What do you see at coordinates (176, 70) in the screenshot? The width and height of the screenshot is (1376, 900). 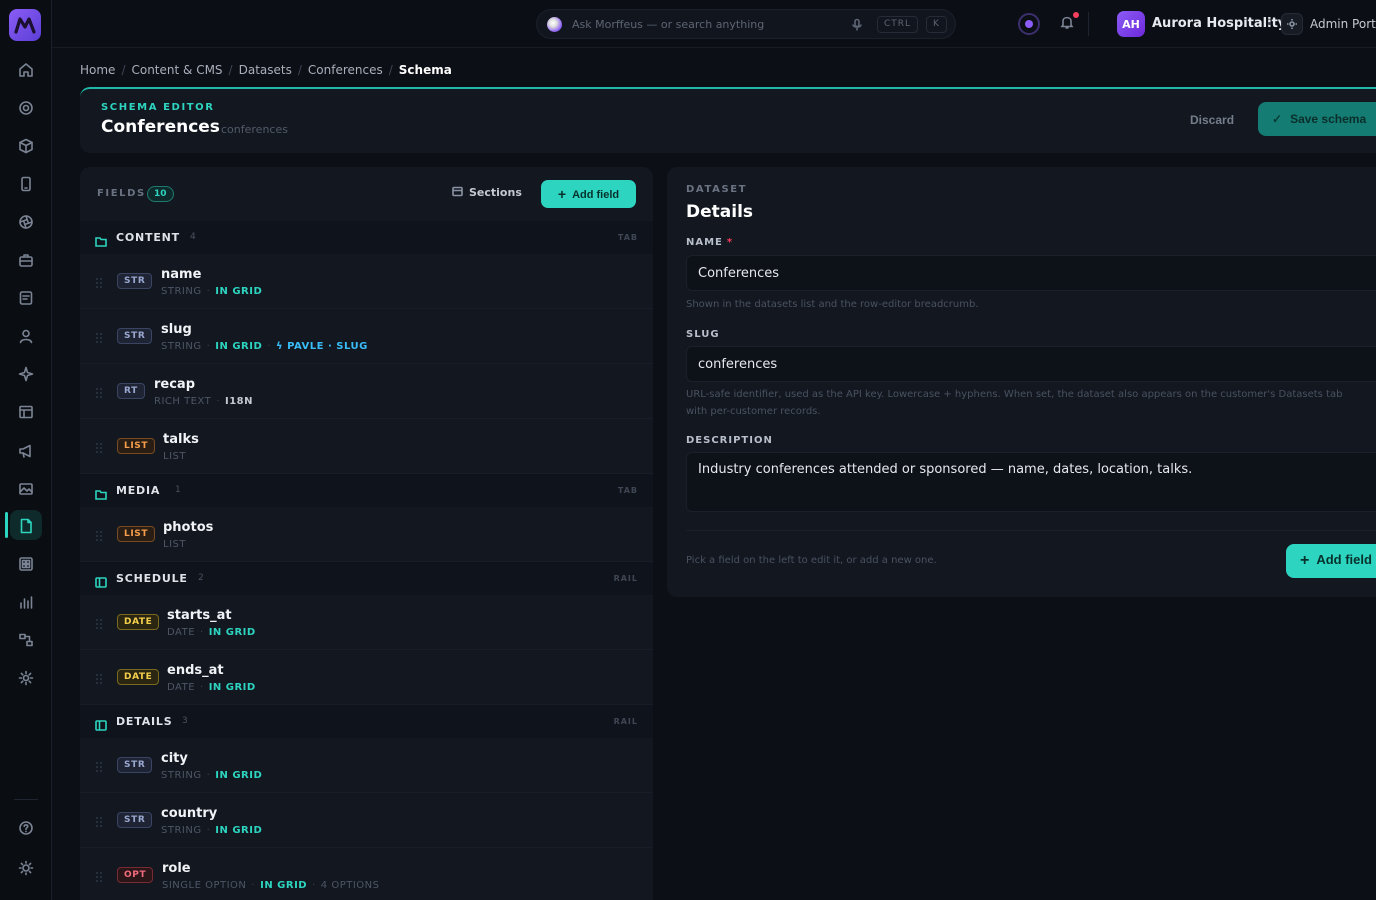 I see `breadcrumb-content-cms: Content & CMS` at bounding box center [176, 70].